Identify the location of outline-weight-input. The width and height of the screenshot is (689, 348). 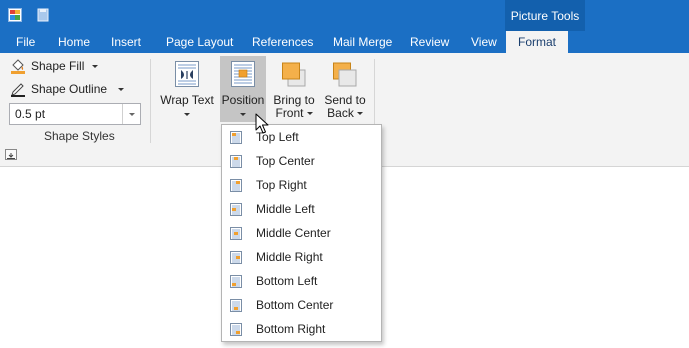
(66, 114).